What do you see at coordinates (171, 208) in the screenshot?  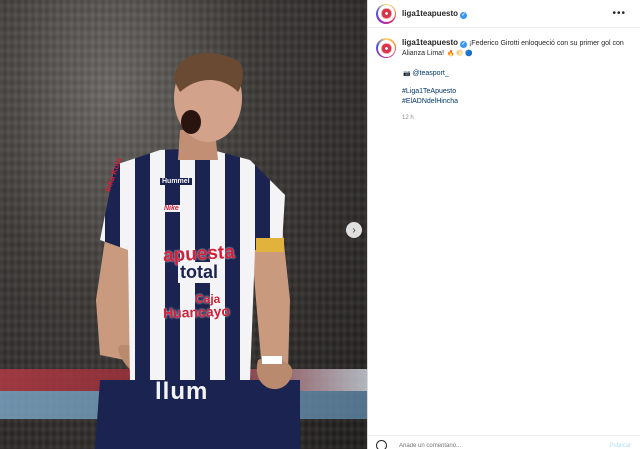 I see `nike-logo: Nike` at bounding box center [171, 208].